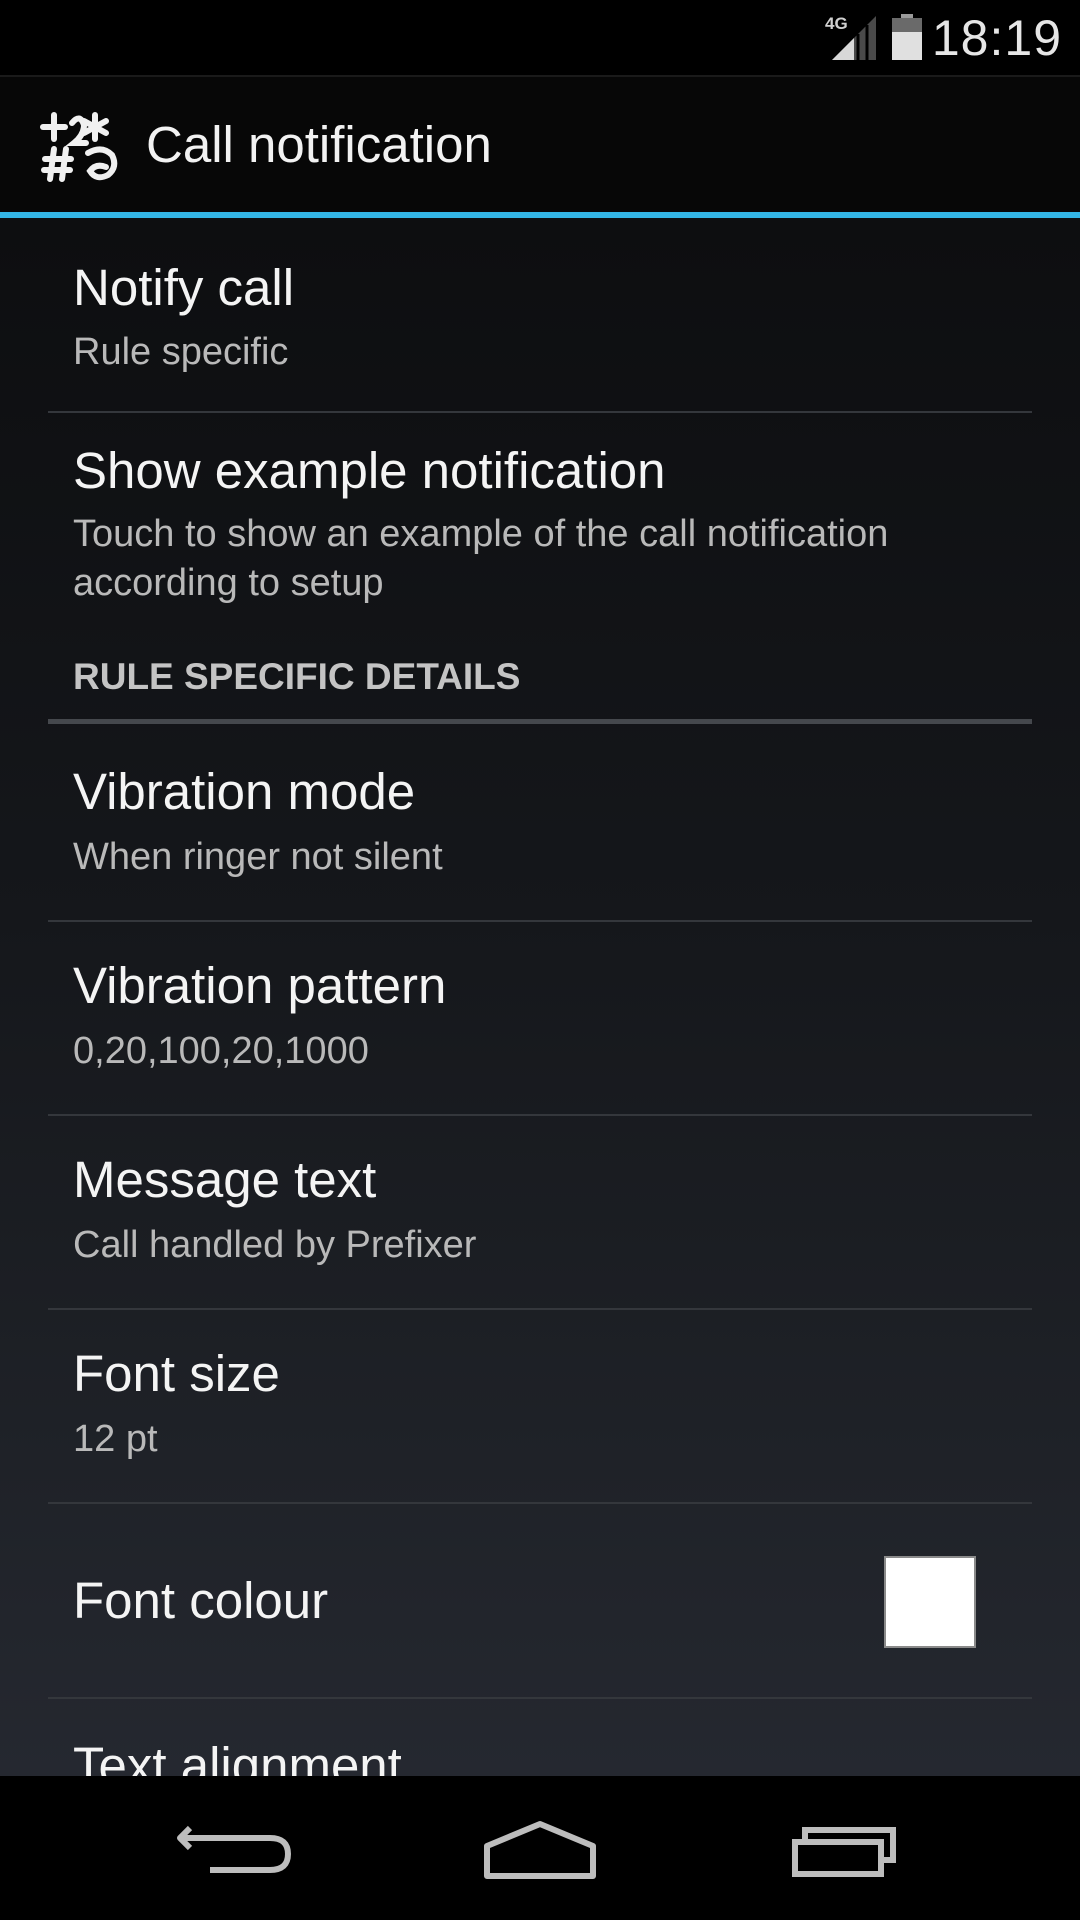  Describe the element at coordinates (996, 38) in the screenshot. I see `status-clock: 18:19` at that location.